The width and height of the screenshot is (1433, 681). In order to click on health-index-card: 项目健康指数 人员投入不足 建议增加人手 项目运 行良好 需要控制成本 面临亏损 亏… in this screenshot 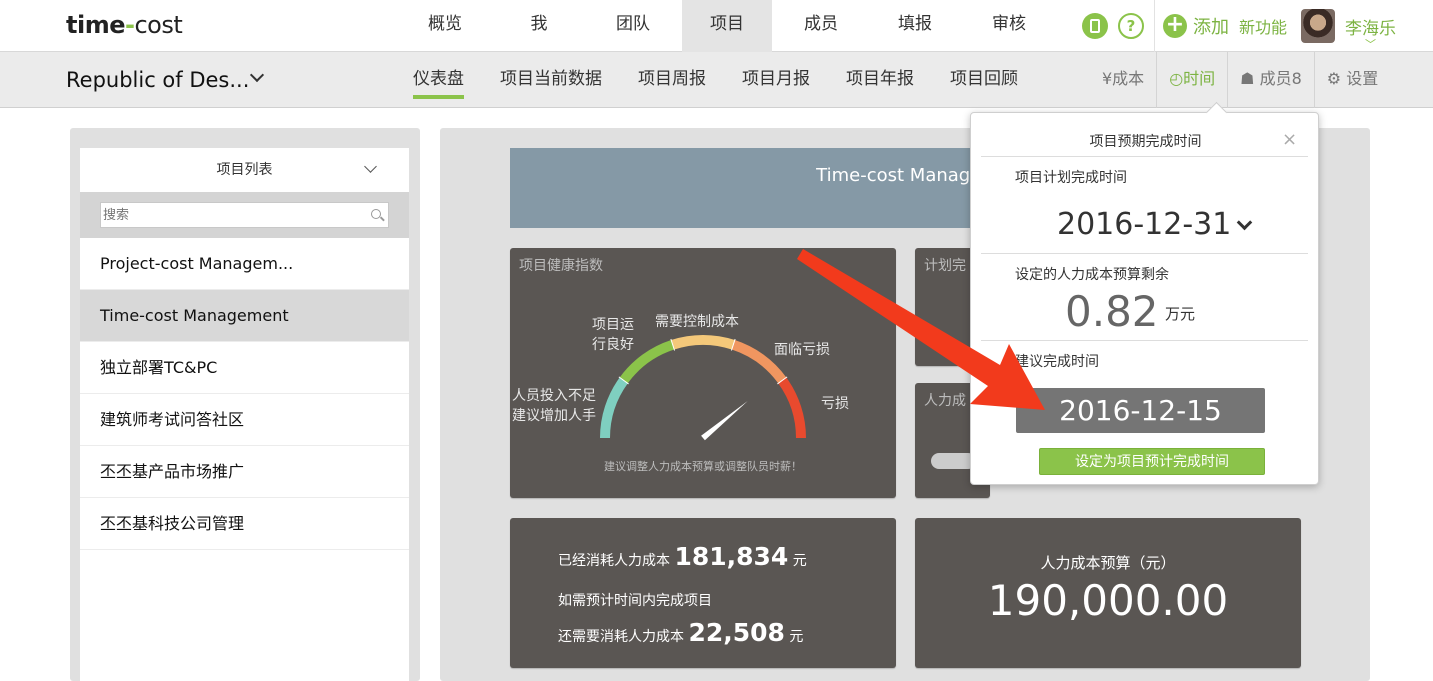, I will do `click(703, 373)`.